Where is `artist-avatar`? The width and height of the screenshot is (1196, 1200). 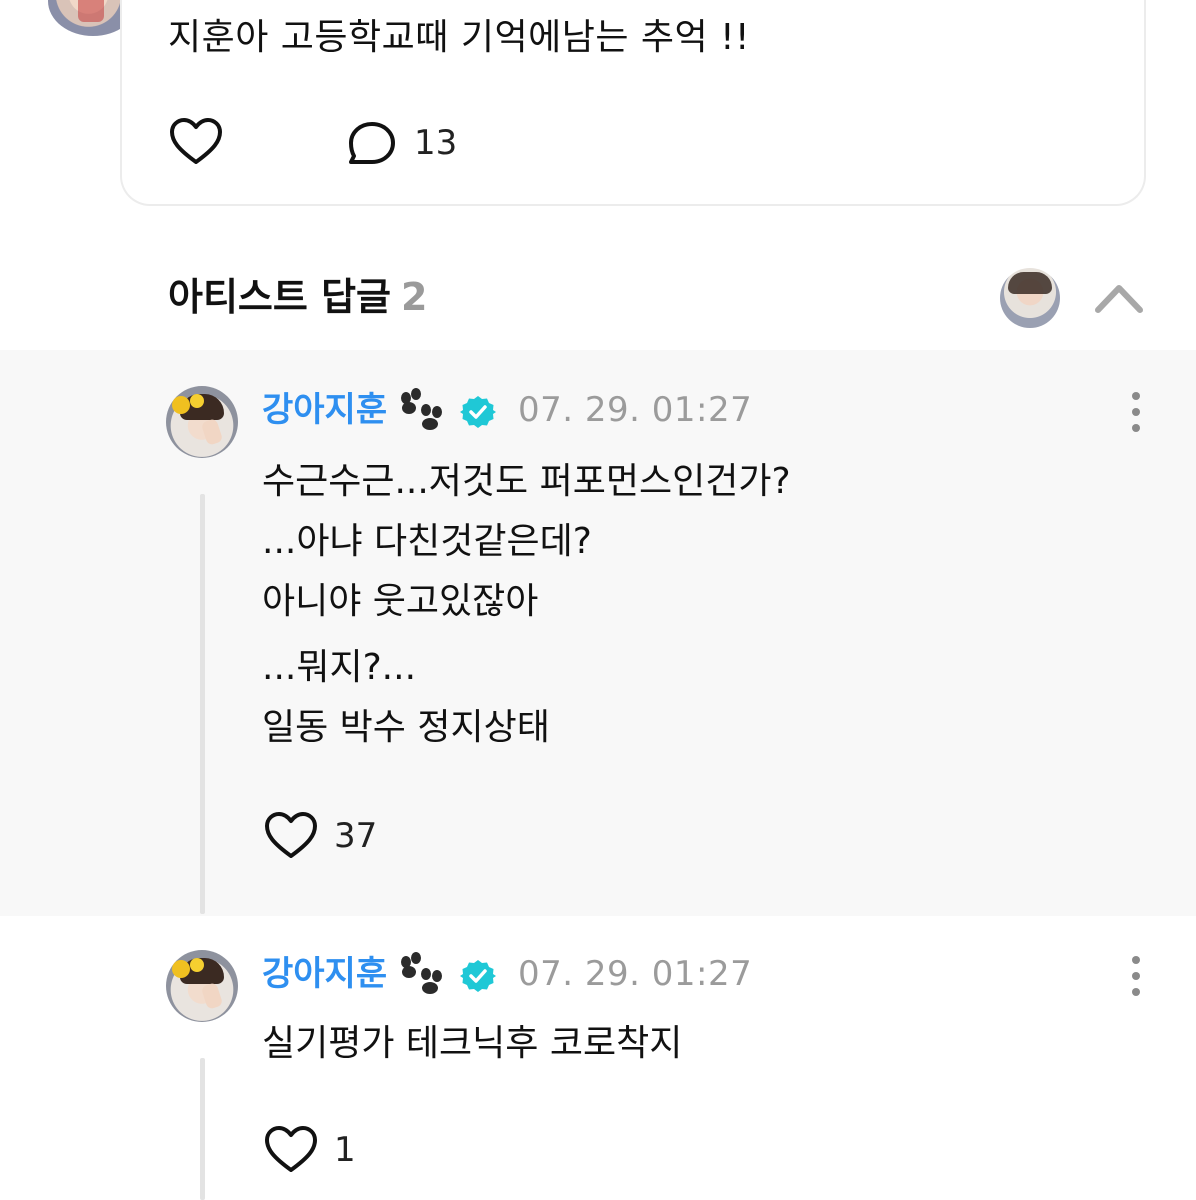
artist-avatar is located at coordinates (1030, 298).